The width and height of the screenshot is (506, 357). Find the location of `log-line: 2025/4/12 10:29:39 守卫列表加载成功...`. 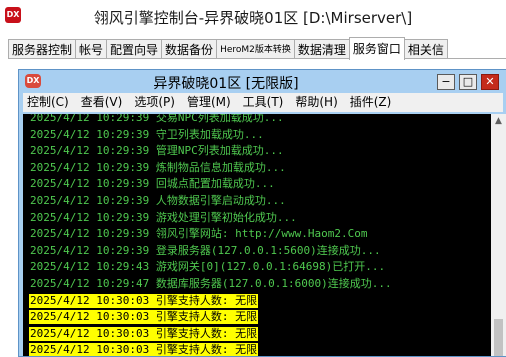

log-line: 2025/4/12 10:29:39 守卫列表加载成功... is located at coordinates (147, 134).